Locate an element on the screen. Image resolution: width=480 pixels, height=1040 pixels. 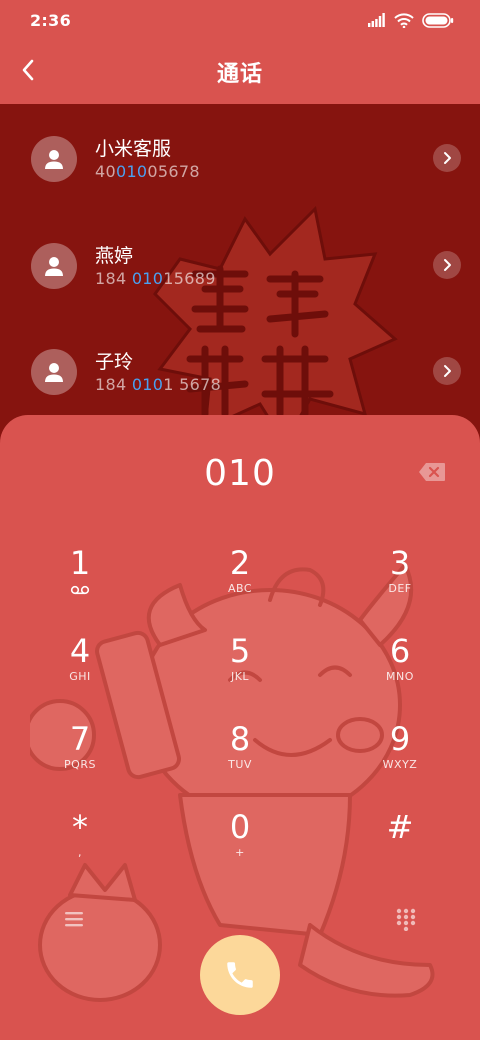
dial-key-hash: # is located at coordinates (400, 844).